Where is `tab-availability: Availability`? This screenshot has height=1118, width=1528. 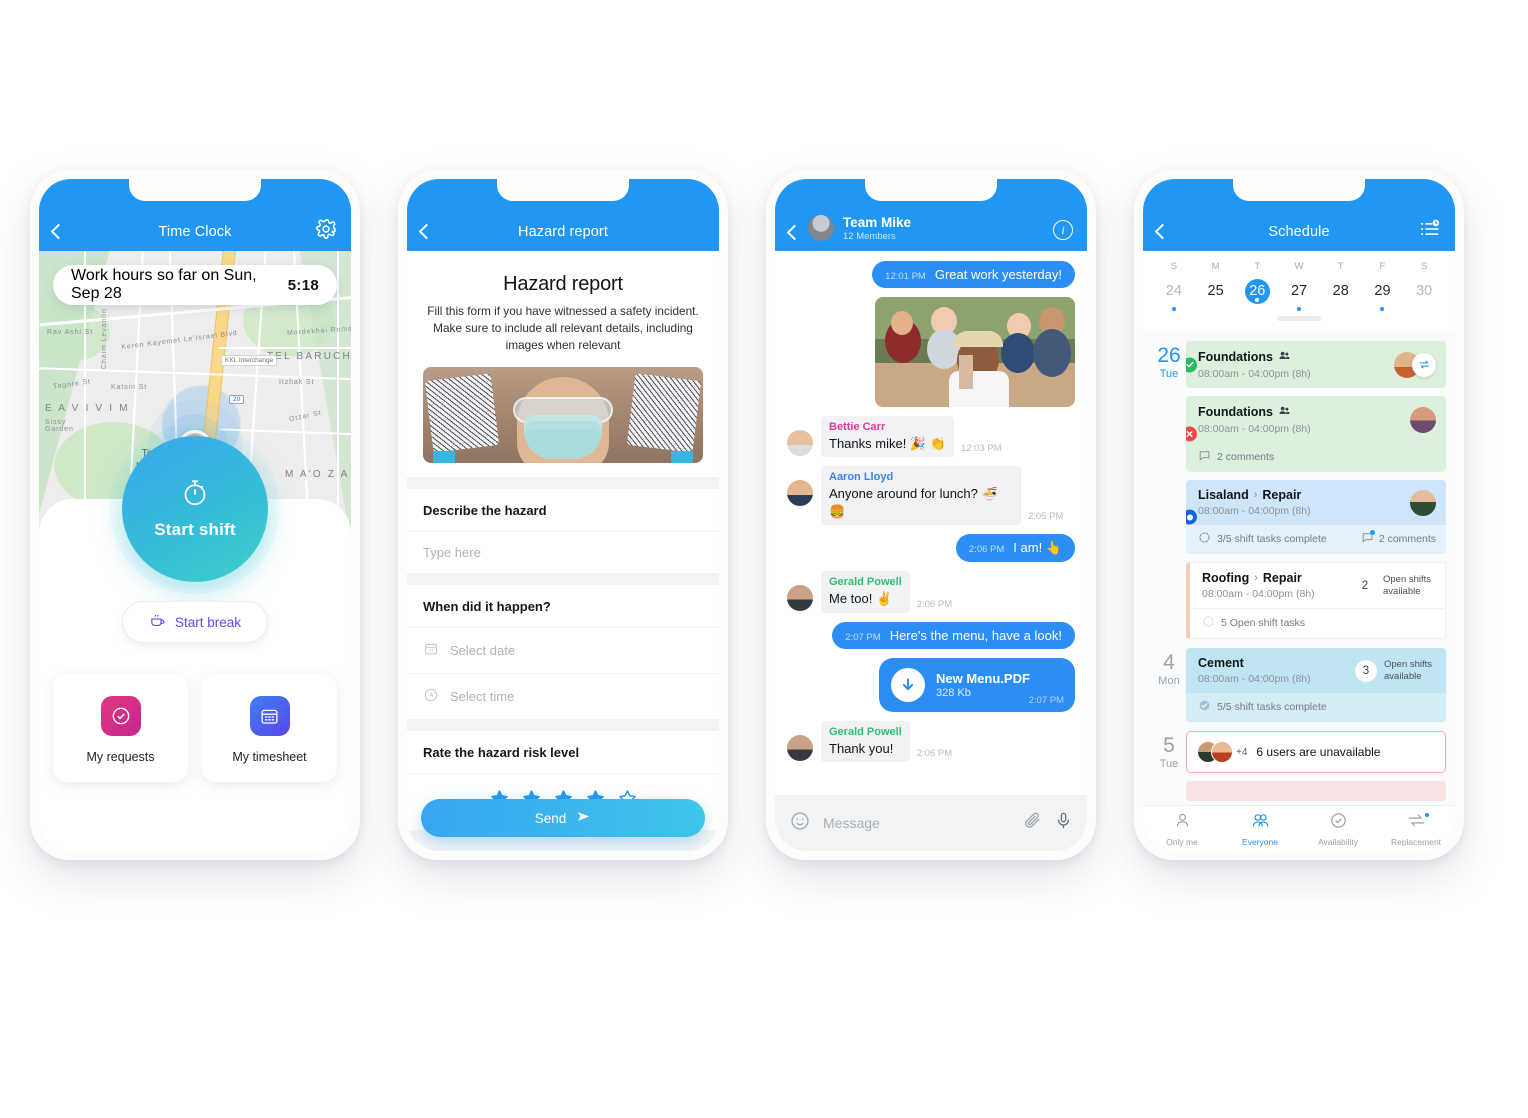
tab-availability: Availability is located at coordinates (1338, 828).